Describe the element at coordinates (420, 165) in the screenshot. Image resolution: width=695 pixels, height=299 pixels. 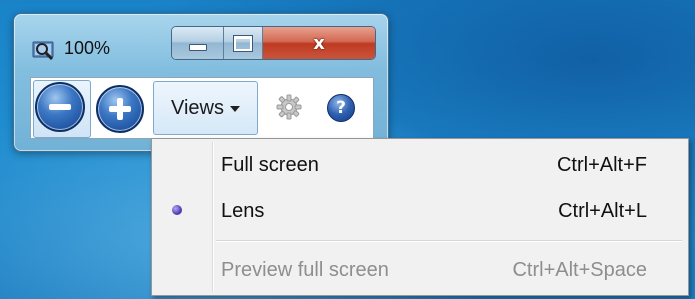
I see `menu-item-full-screen: Full screen Ctrl+Alt+F` at that location.